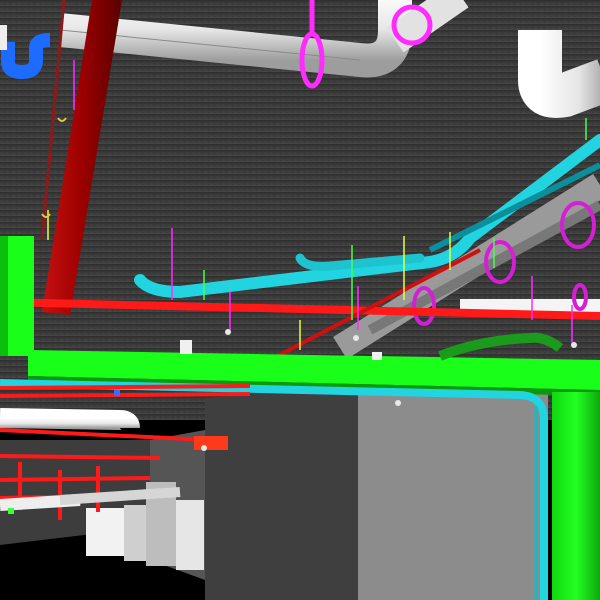  What do you see at coordinates (11, 511) in the screenshot?
I see `green-marker` at bounding box center [11, 511].